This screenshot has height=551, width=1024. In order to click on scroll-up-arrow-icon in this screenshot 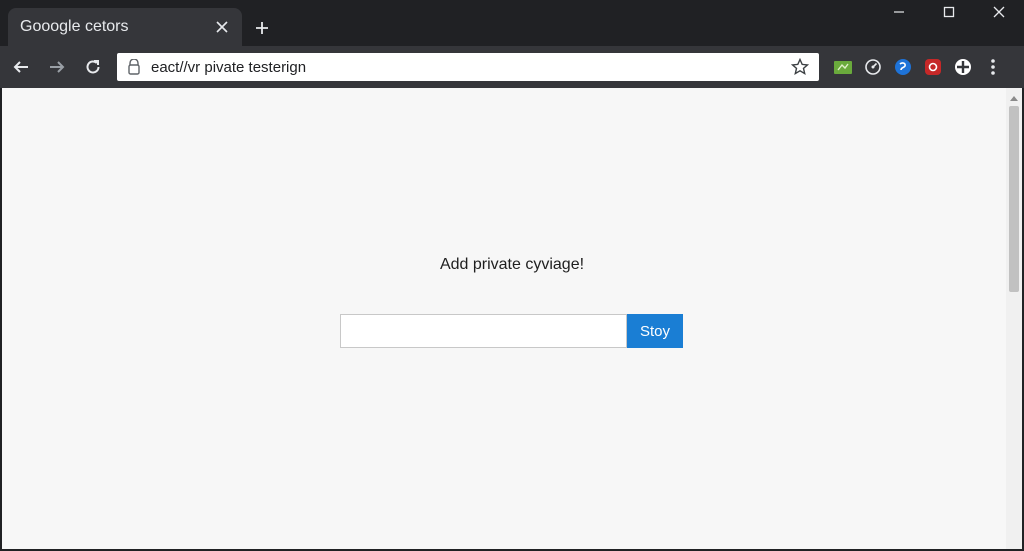, I will do `click(1014, 98)`.